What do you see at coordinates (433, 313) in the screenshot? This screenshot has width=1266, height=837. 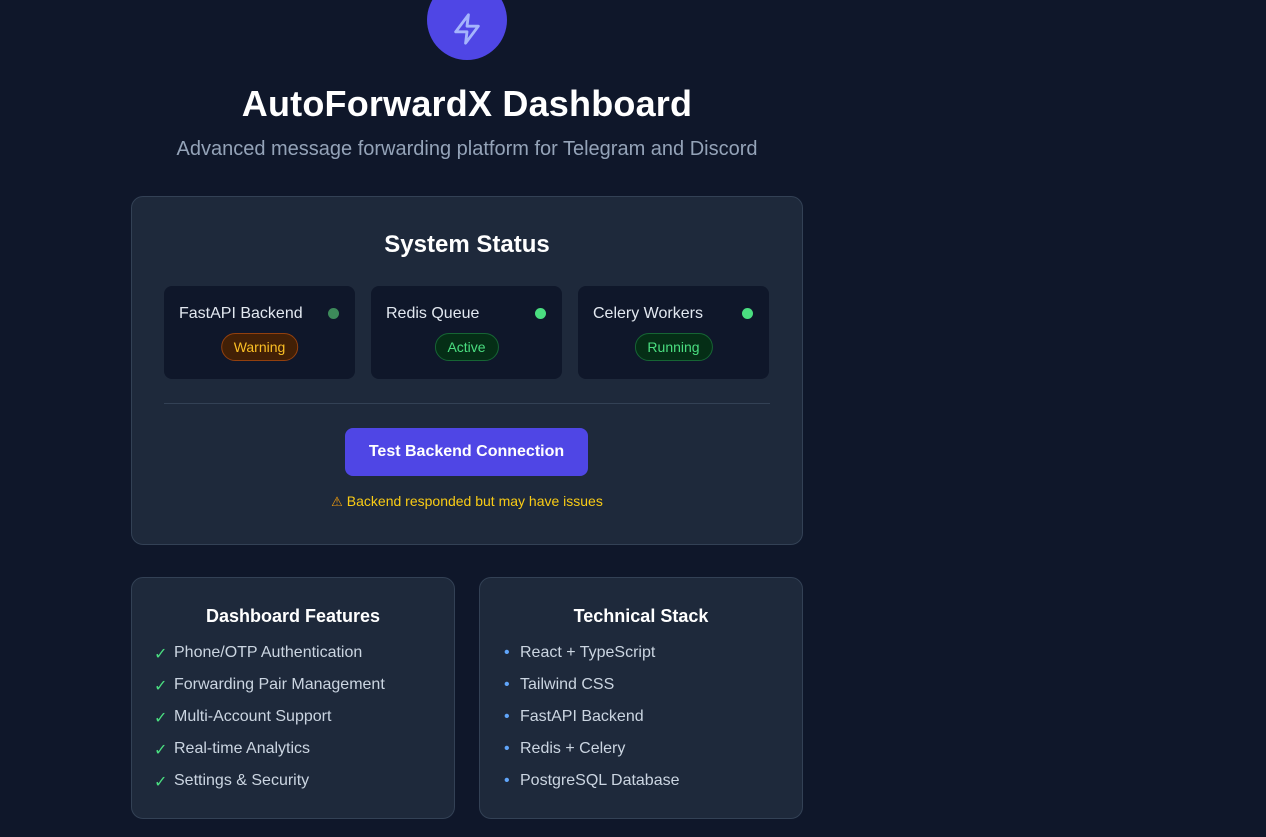 I see `service-name: Redis Queue` at bounding box center [433, 313].